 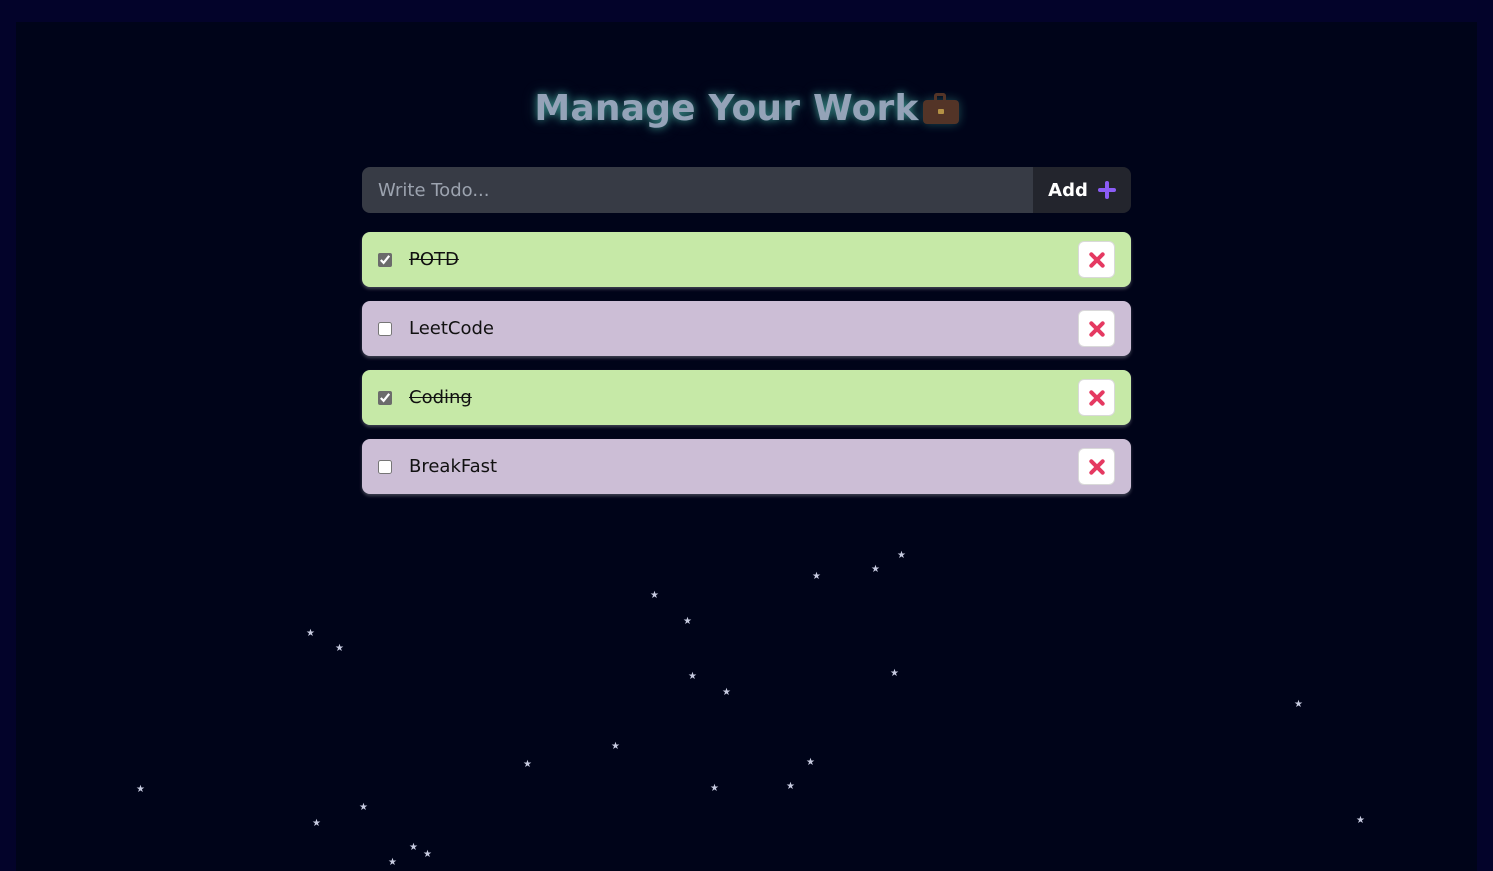 I want to click on todo-item: BreakFast, so click(x=746, y=466).